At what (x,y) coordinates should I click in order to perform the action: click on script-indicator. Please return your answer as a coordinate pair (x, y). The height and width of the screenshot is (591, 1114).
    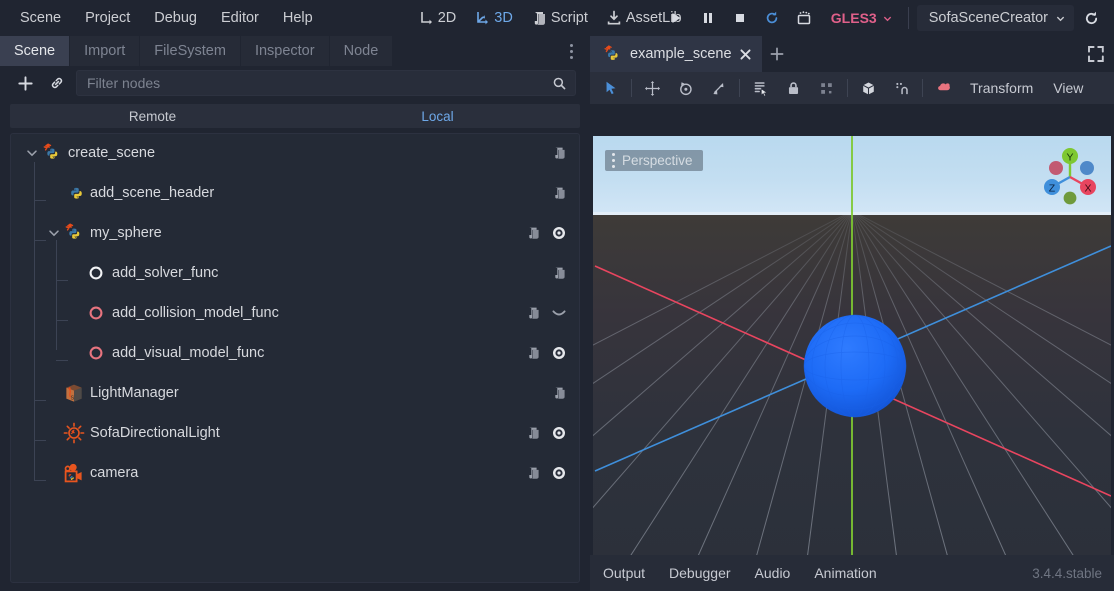
    Looking at the image, I should click on (560, 153).